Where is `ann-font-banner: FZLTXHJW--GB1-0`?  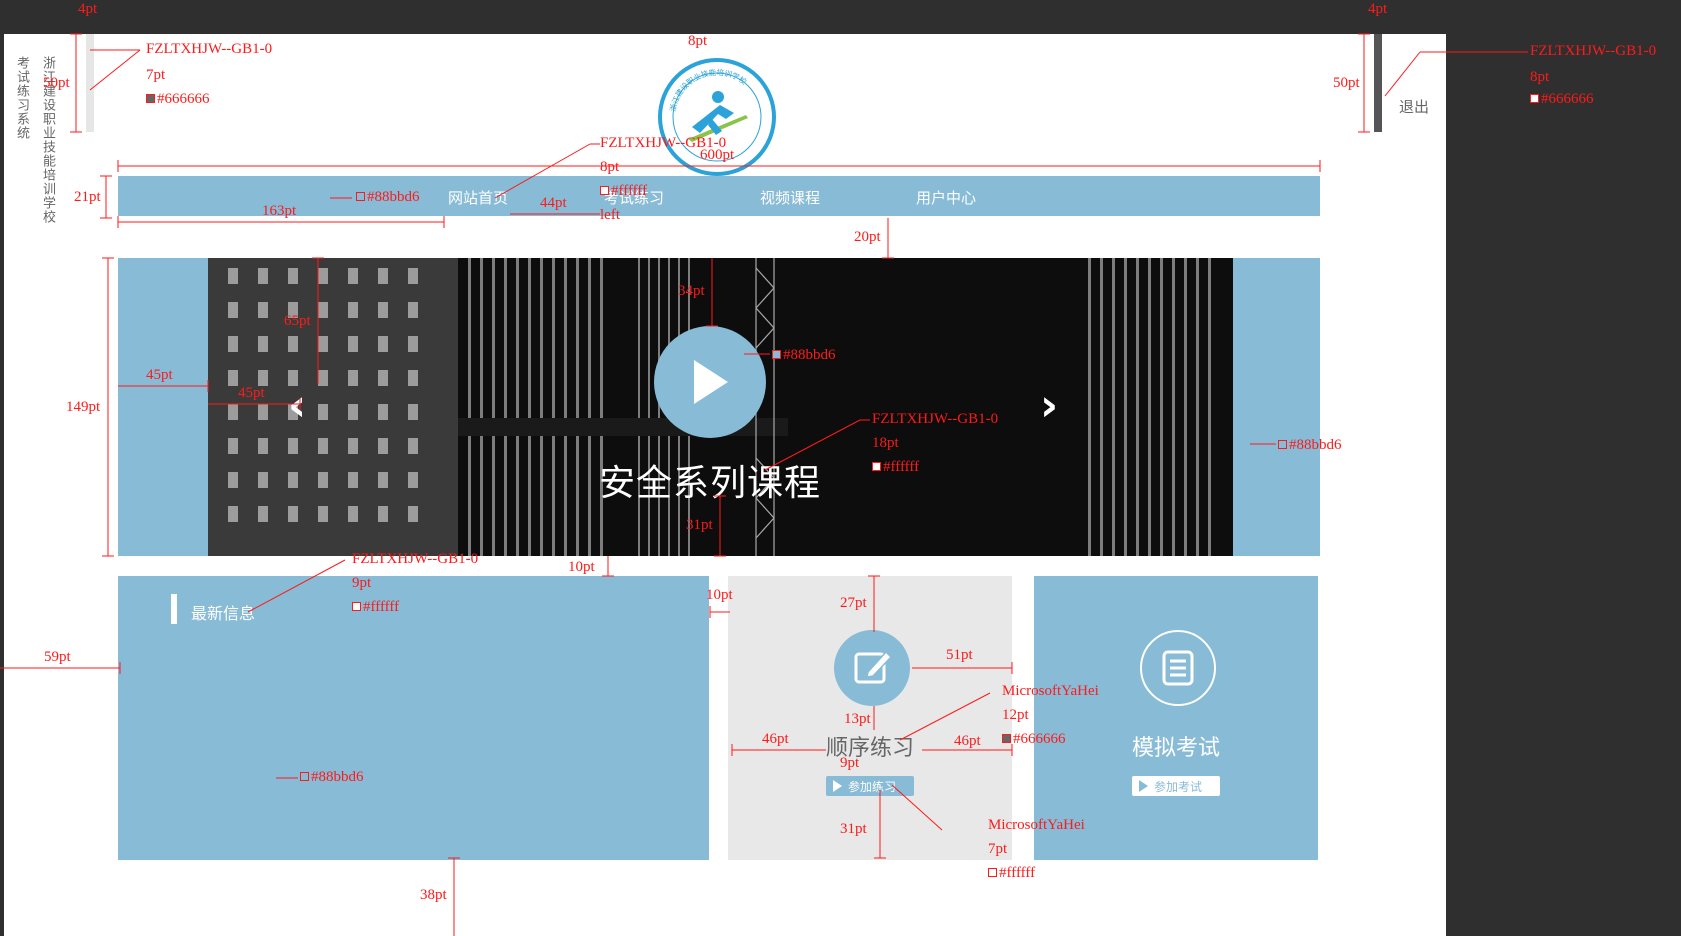
ann-font-banner: FZLTXHJW--GB1-0 is located at coordinates (935, 419).